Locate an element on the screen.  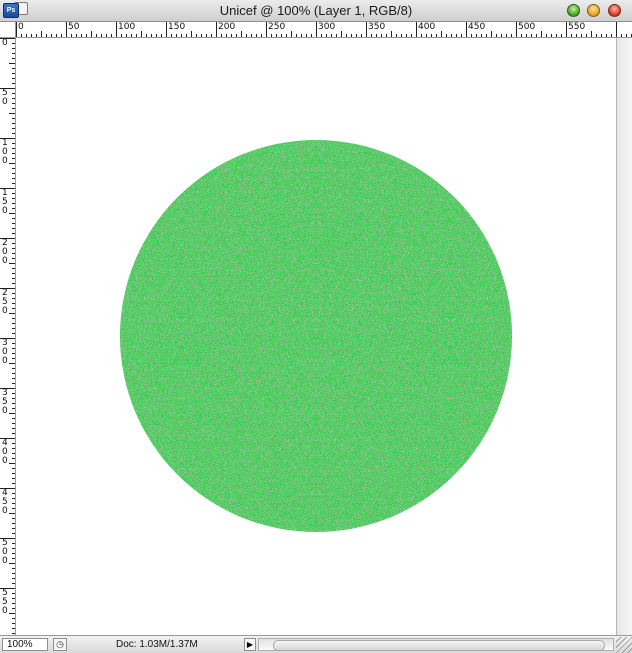
document-size-info: Doc: 1.03M/1.37M is located at coordinates (157, 644).